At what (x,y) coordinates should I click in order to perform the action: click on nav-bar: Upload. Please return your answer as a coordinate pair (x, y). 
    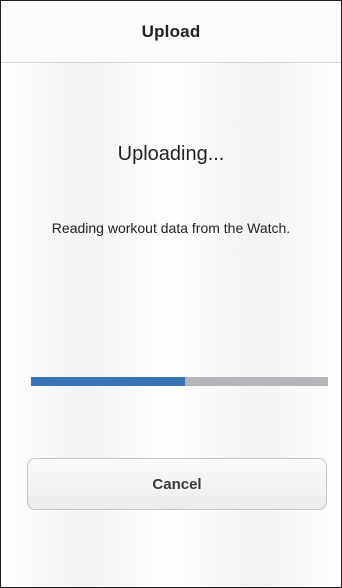
    Looking at the image, I should click on (171, 32).